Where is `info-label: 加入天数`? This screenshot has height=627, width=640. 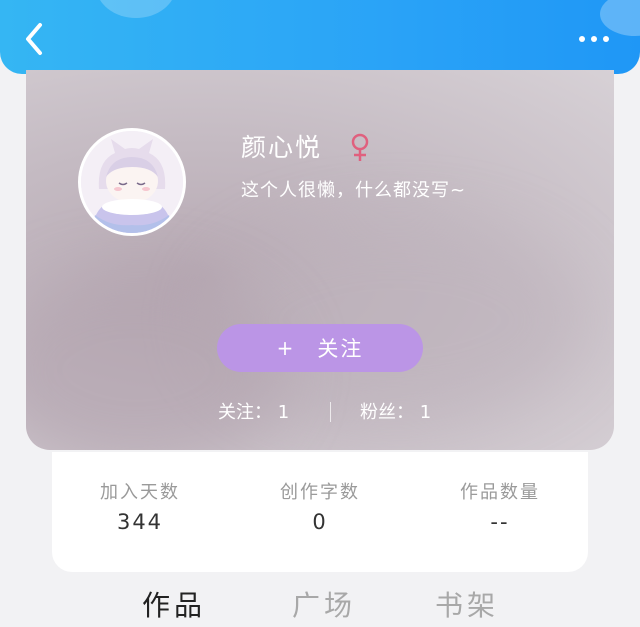
info-label: 加入天数 is located at coordinates (140, 492).